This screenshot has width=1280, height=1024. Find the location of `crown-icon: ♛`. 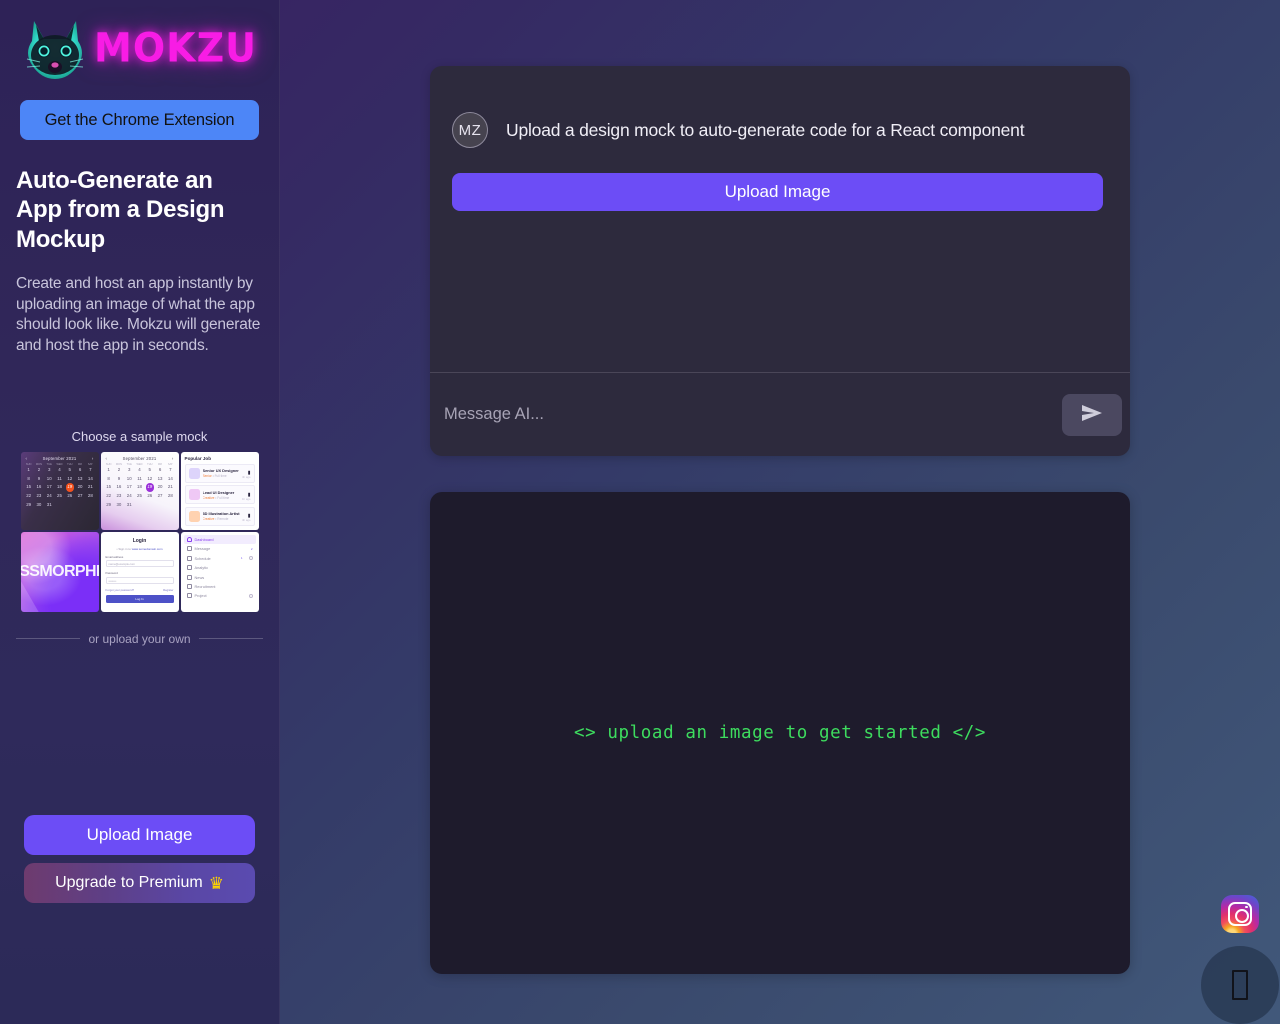

crown-icon: ♛ is located at coordinates (216, 883).